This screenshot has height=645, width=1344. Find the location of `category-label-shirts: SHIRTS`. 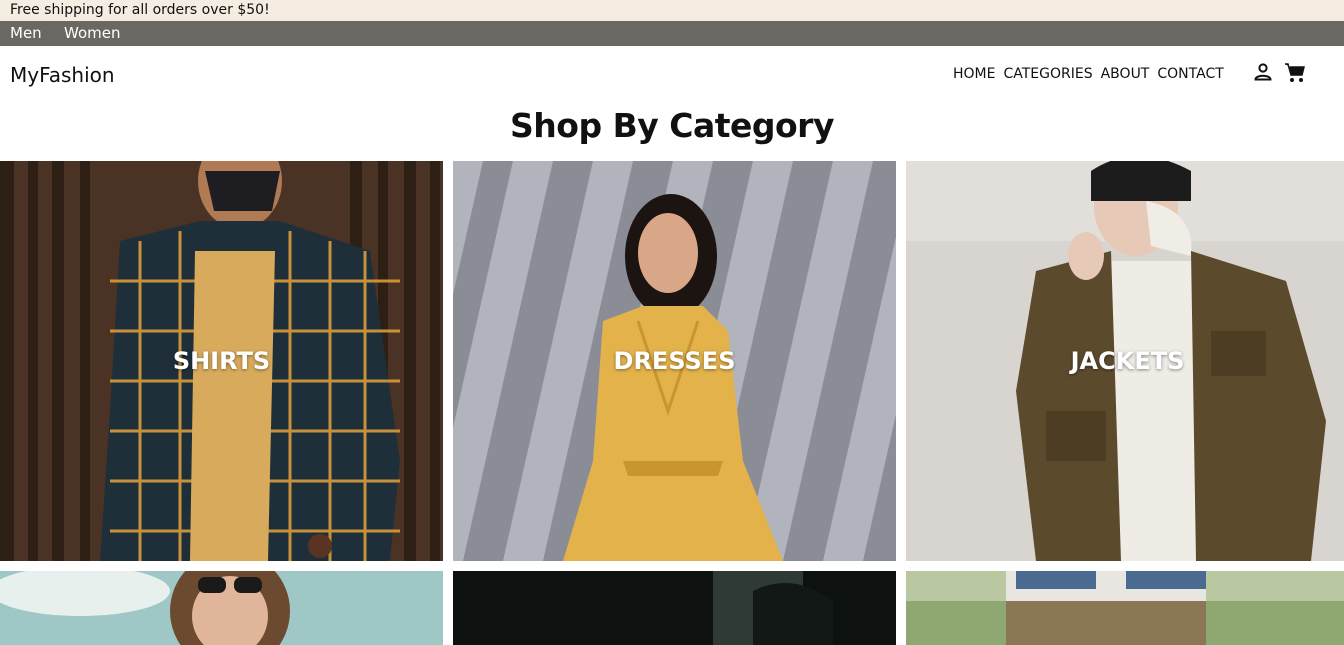

category-label-shirts: SHIRTS is located at coordinates (221, 361).